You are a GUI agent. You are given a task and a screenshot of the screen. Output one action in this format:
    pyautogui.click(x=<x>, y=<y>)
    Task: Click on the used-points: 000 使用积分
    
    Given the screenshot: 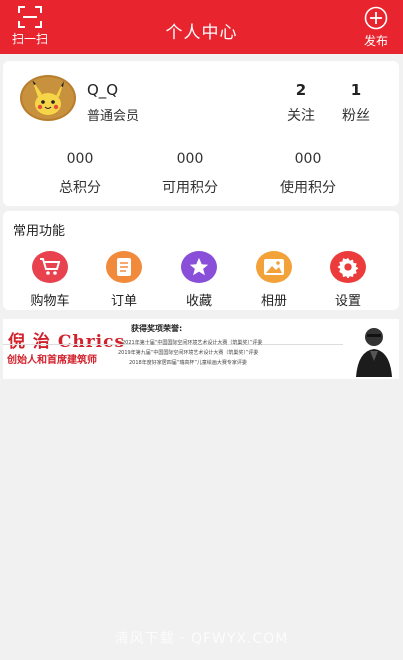 What is the action you would take?
    pyautogui.click(x=308, y=174)
    